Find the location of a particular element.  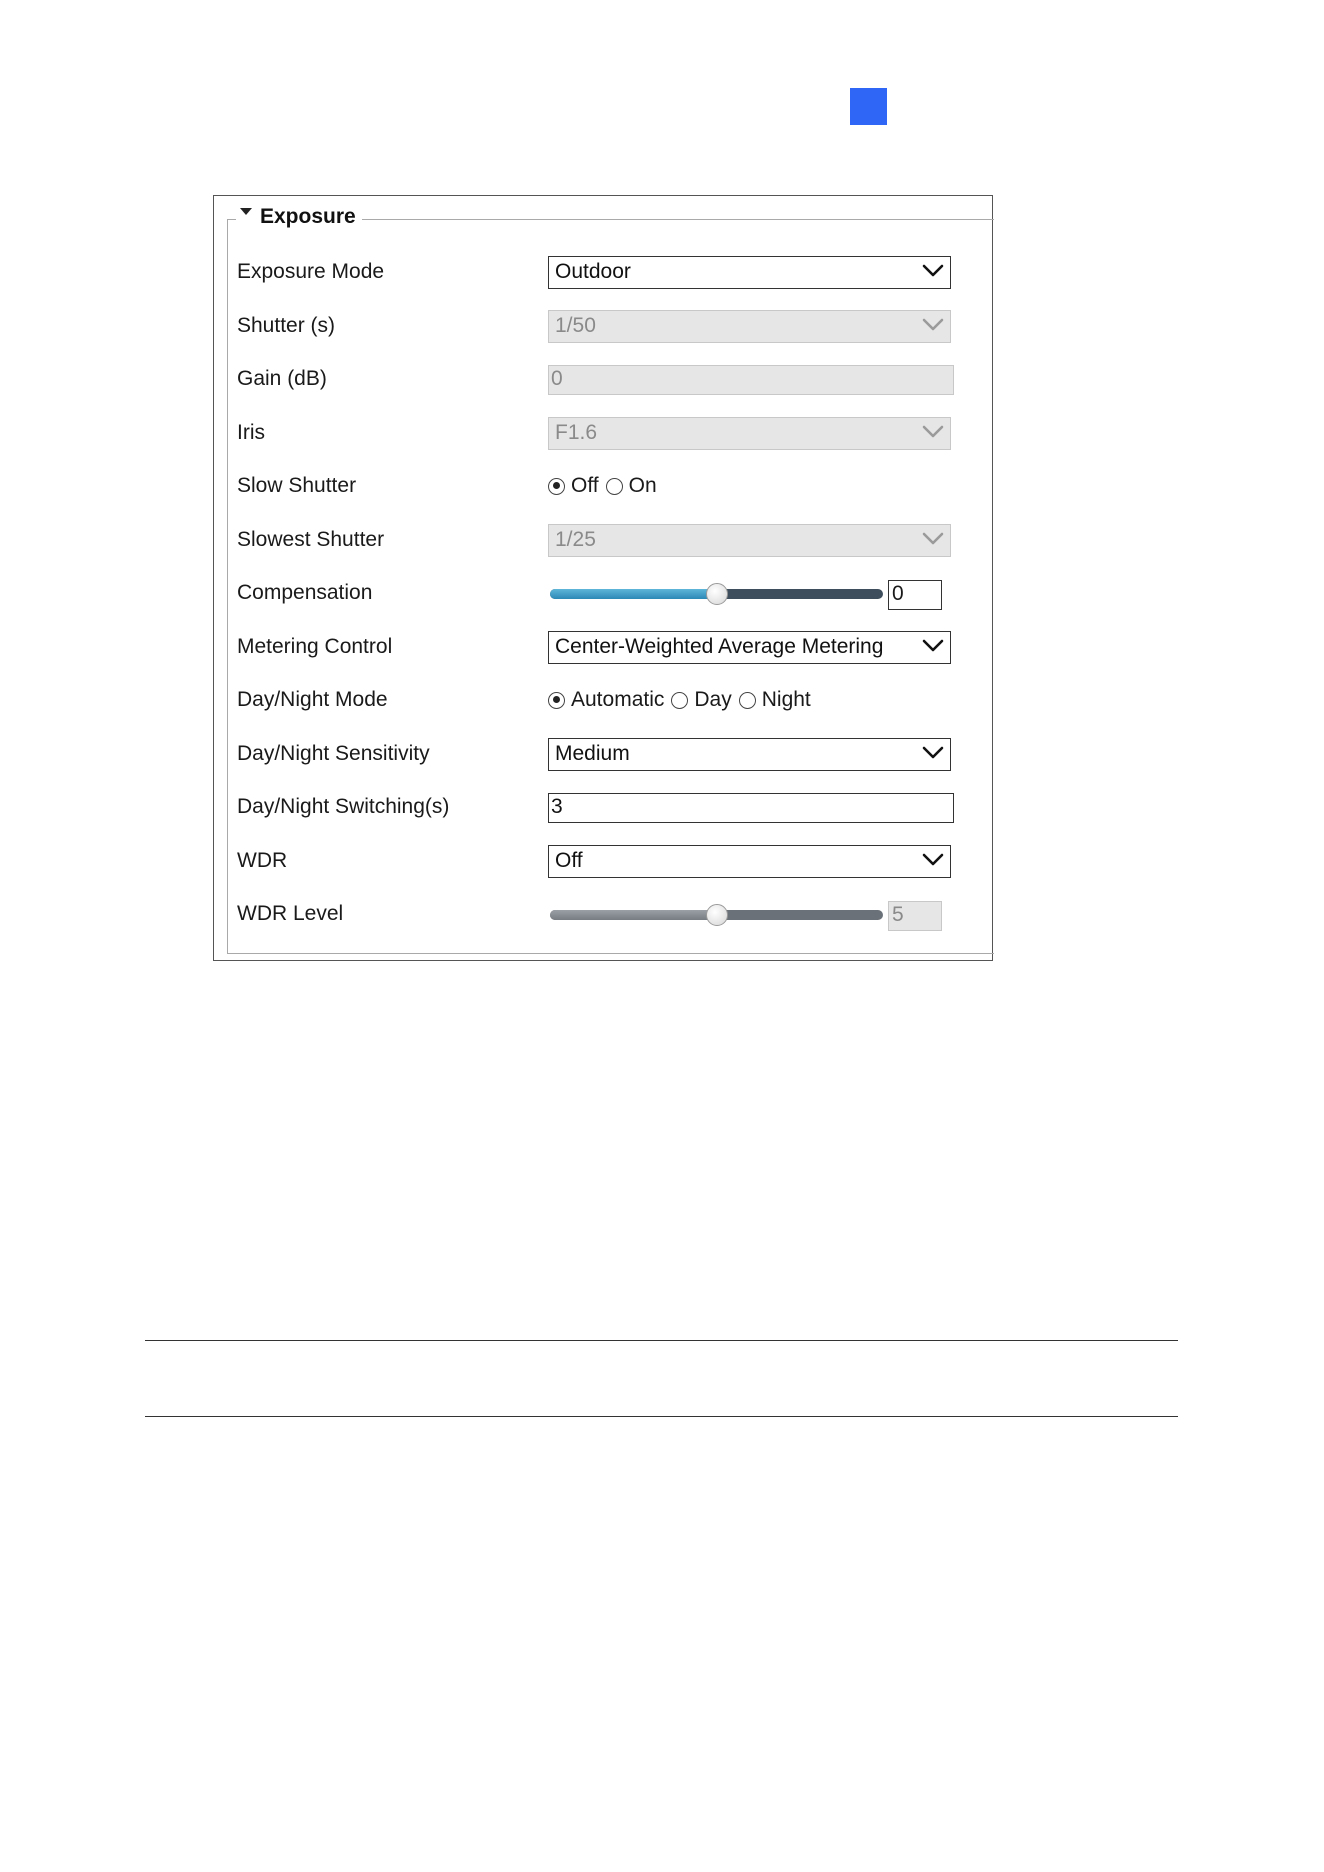

setting-label: Compensation is located at coordinates (305, 592).